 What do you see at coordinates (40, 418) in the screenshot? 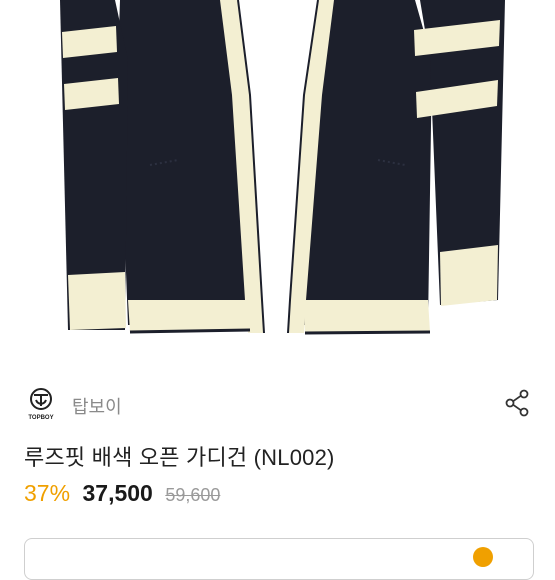
I see `svg-text: TOPBOY` at bounding box center [40, 418].